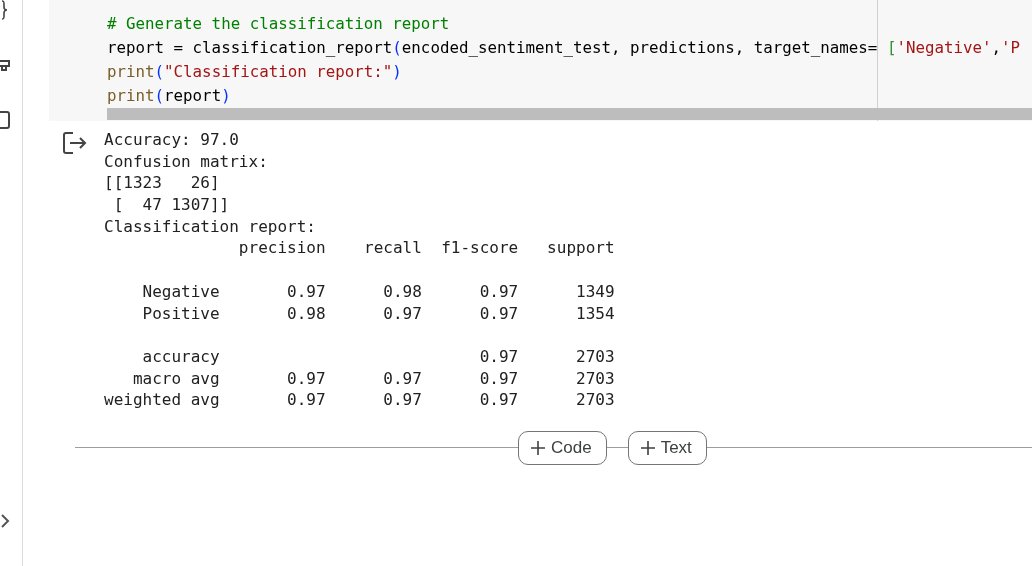 Image resolution: width=1032 pixels, height=566 pixels. I want to click on output-line: [ 47 1307]], so click(171, 205).